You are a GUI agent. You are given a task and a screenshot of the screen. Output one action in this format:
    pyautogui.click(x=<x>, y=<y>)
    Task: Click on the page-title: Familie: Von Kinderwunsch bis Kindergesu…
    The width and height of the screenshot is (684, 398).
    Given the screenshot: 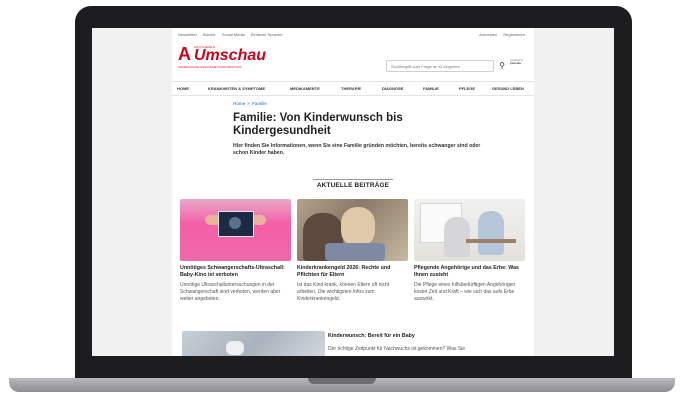 What is the action you would take?
    pyautogui.click(x=318, y=124)
    